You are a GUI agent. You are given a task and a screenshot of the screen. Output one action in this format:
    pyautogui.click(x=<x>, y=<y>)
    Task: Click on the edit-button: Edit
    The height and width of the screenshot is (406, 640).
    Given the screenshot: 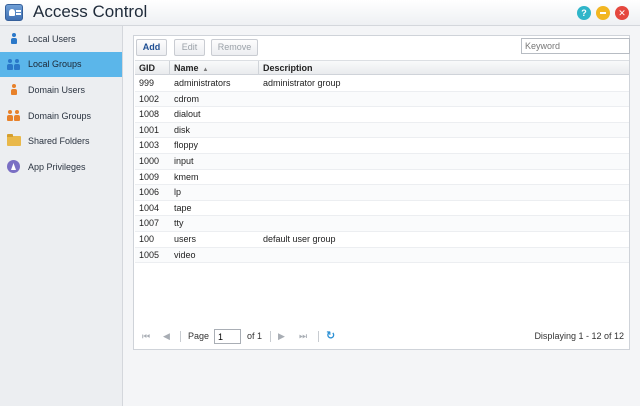 What is the action you would take?
    pyautogui.click(x=189, y=47)
    